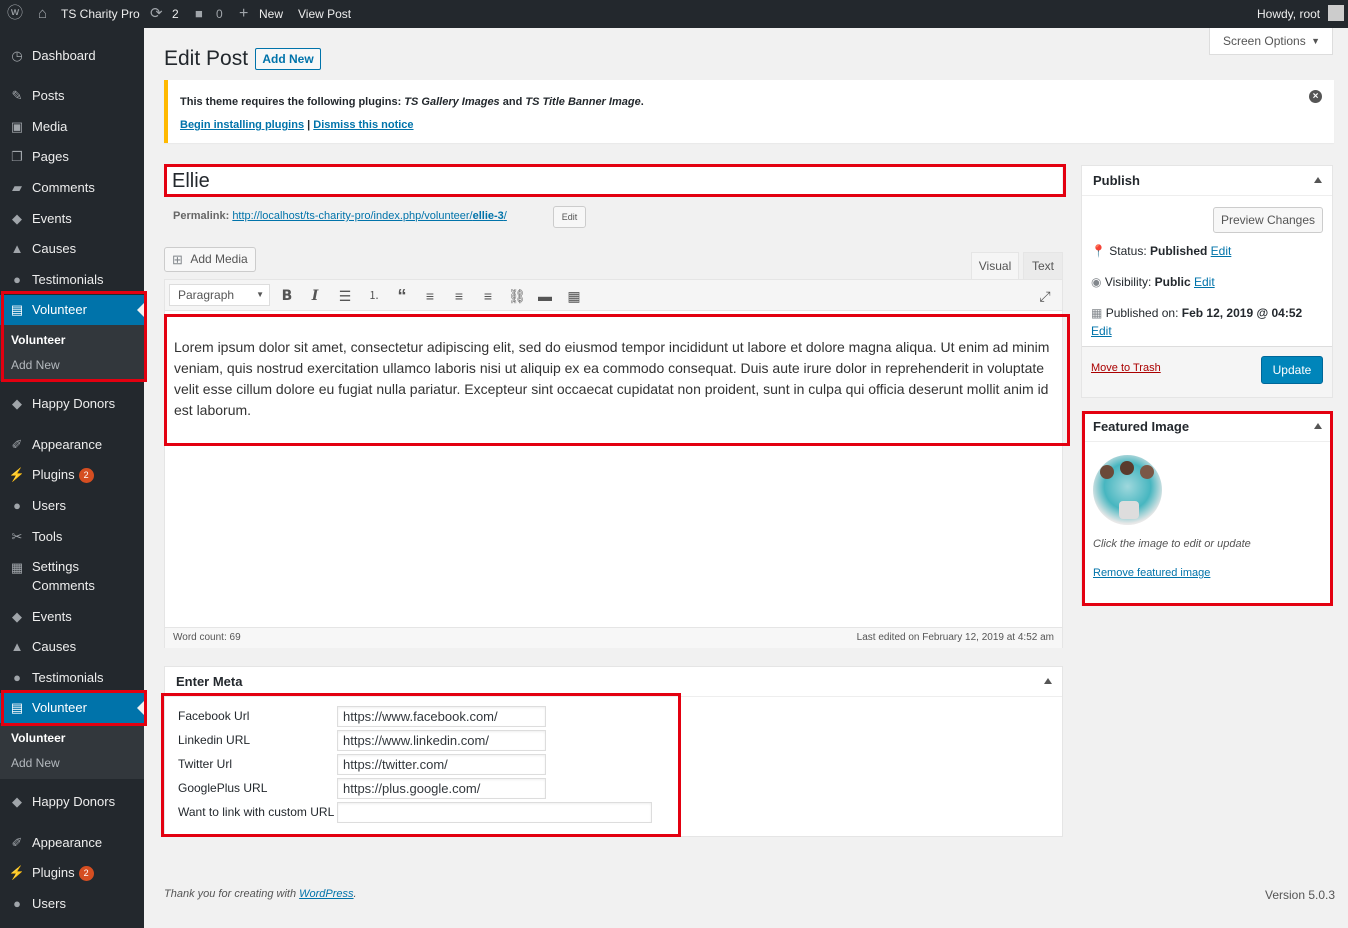 The height and width of the screenshot is (928, 1348). What do you see at coordinates (1204, 282) in the screenshot?
I see `visibility-edit-link: Edit` at bounding box center [1204, 282].